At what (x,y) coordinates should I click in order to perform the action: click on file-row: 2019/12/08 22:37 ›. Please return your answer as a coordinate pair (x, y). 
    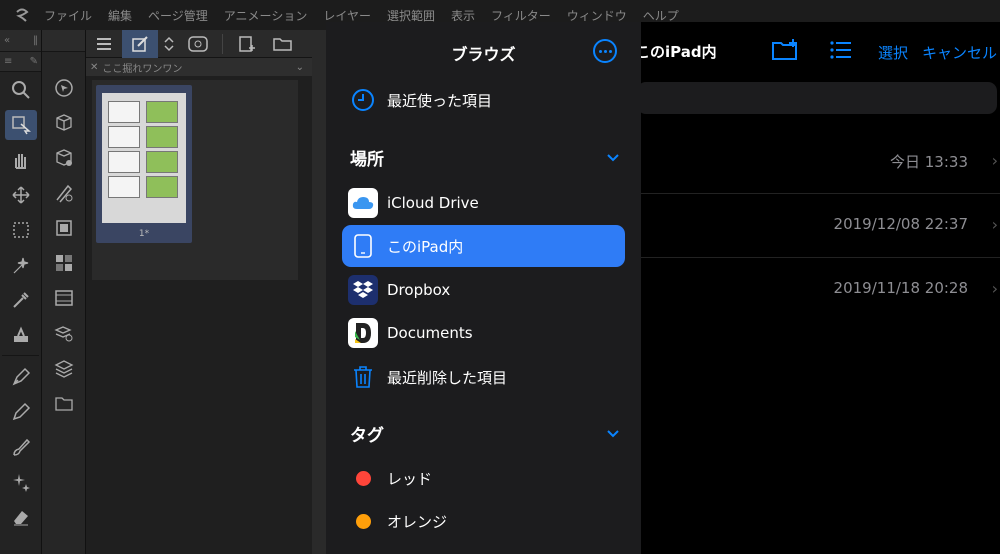
    Looking at the image, I should click on (820, 226).